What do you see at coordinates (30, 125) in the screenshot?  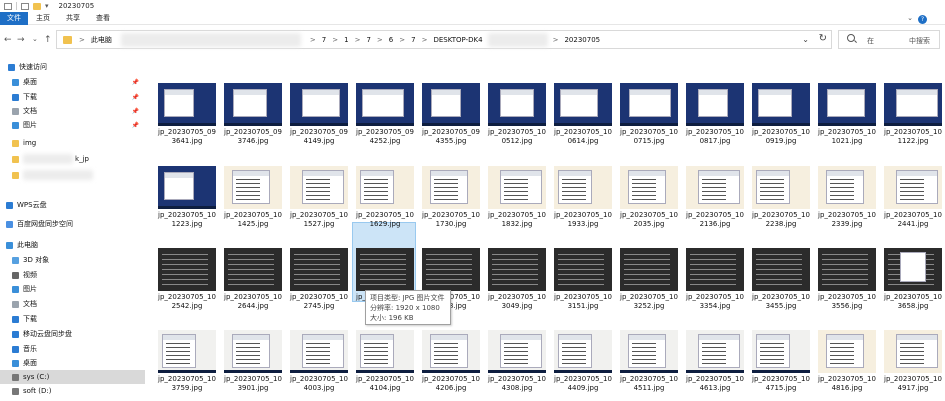 I see `sidebar-item-label: 图片` at bounding box center [30, 125].